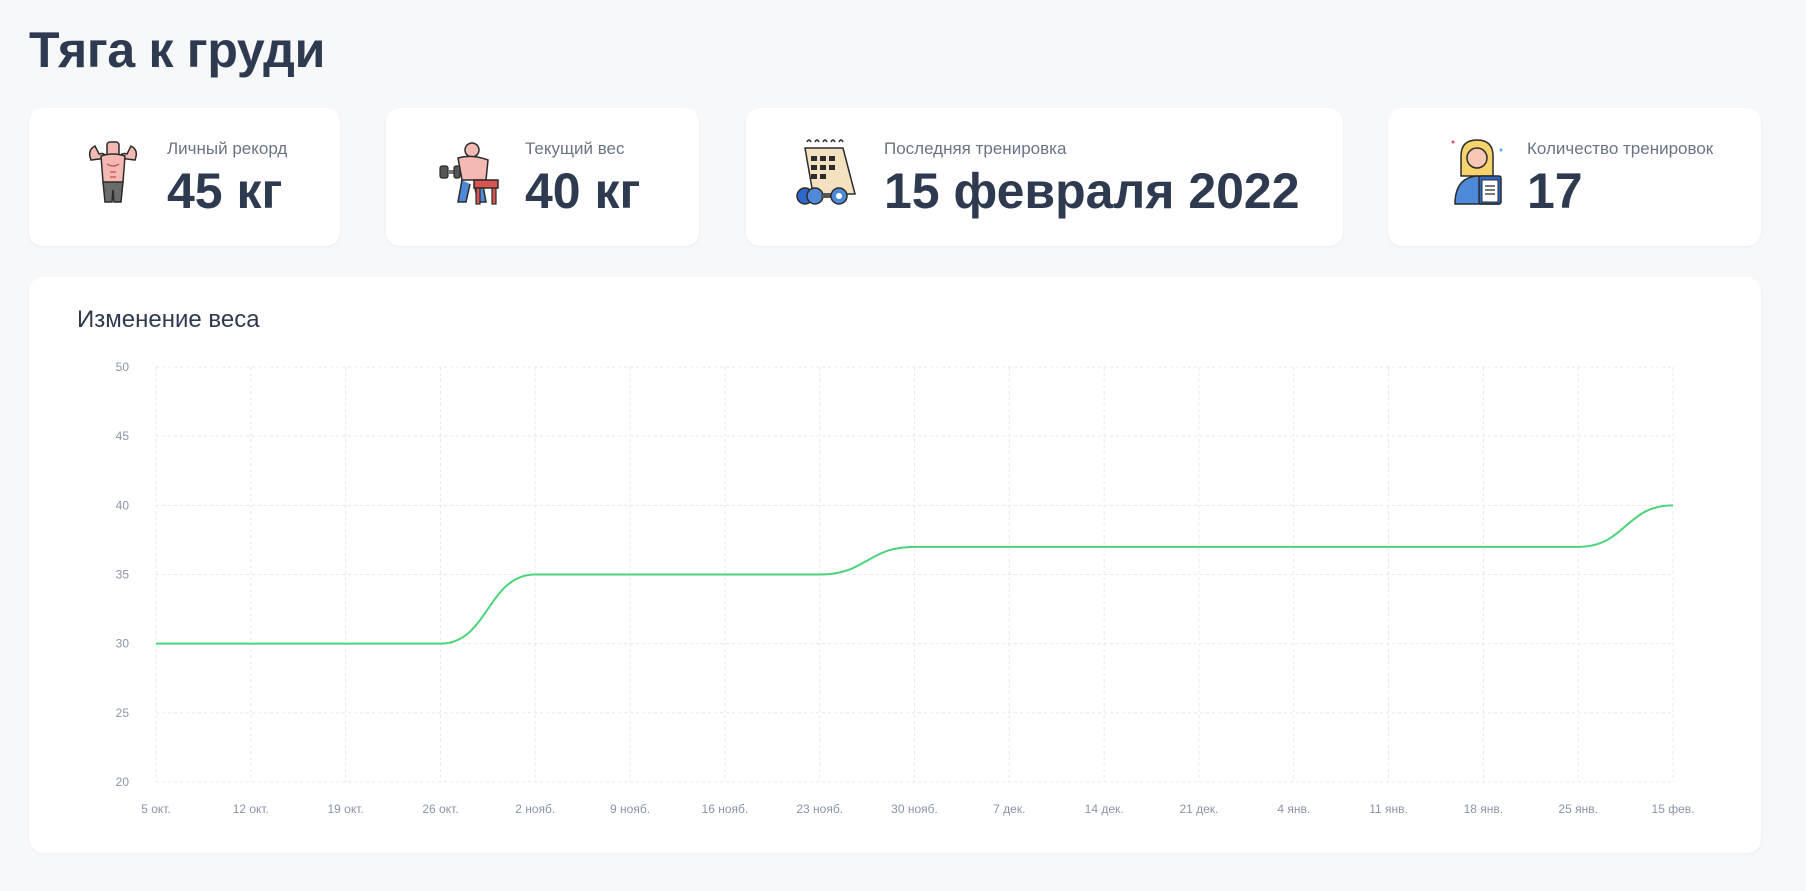  What do you see at coordinates (725, 809) in the screenshot?
I see `x-tick-label: 16 нояб.` at bounding box center [725, 809].